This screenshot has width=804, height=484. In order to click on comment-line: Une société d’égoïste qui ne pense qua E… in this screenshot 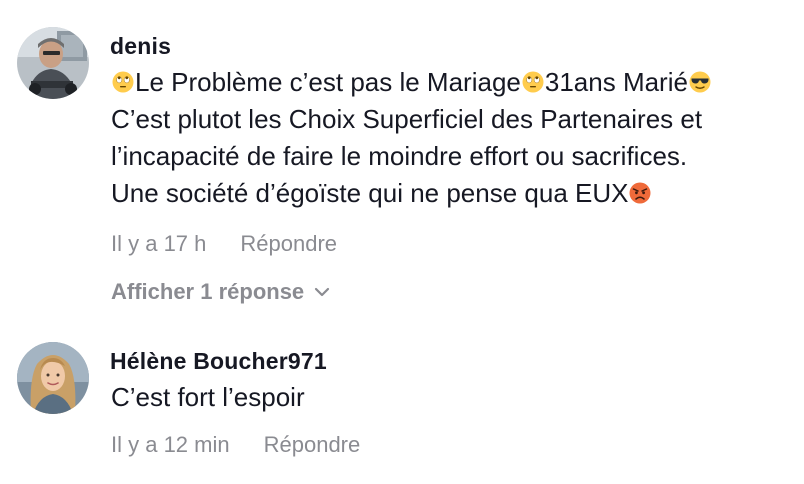, I will do `click(451, 193)`.